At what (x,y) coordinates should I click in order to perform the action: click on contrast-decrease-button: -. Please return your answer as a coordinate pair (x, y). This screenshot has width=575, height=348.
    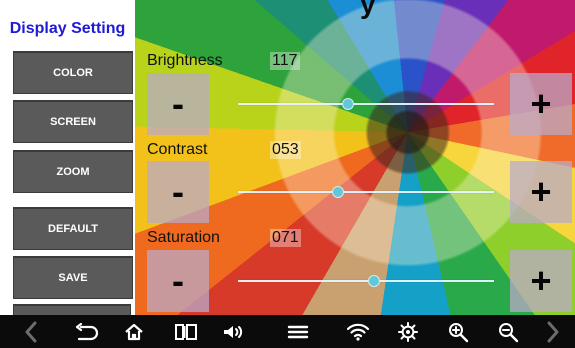
    Looking at the image, I should click on (178, 192).